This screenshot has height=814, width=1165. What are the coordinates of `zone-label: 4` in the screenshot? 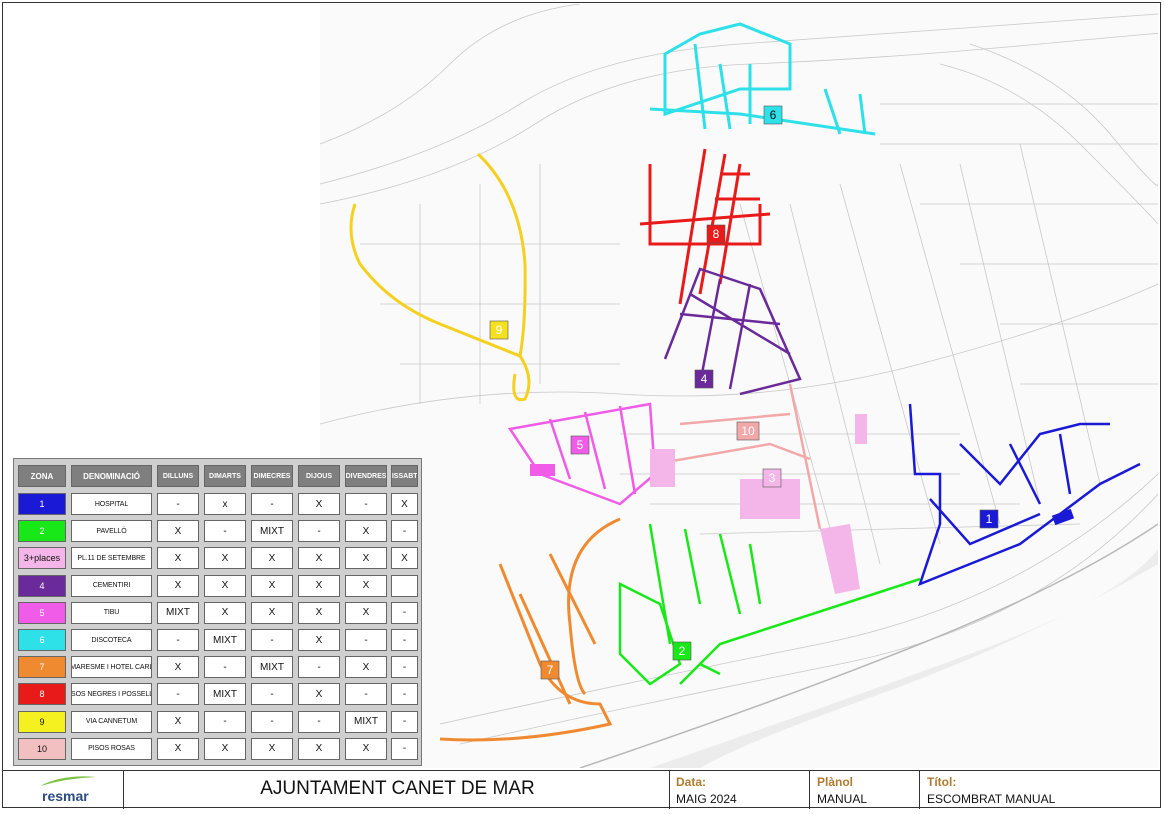 It's located at (704, 379).